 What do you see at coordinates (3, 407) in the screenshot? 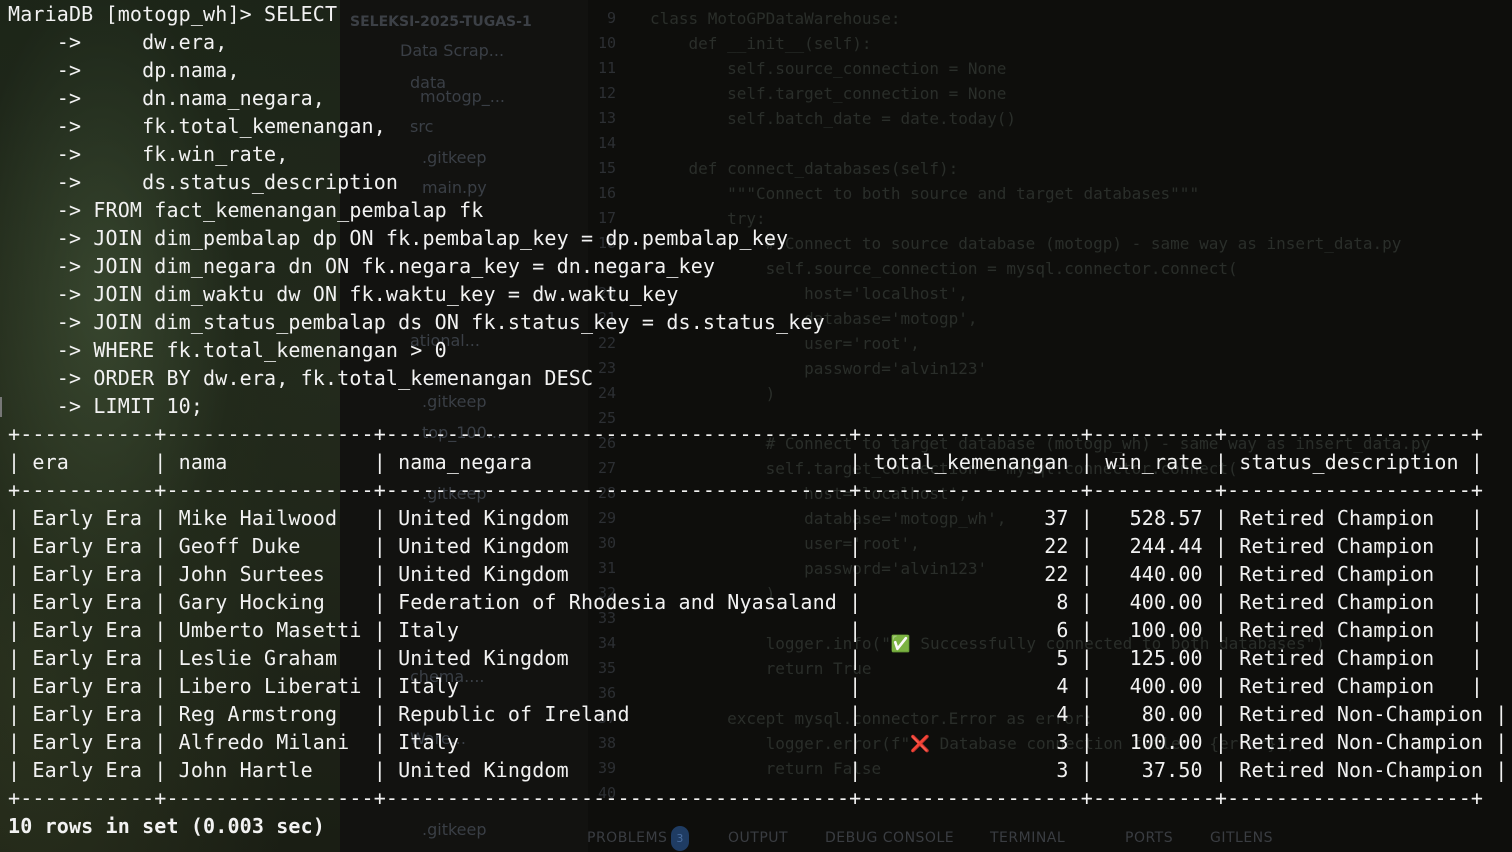
I see `terminal-scroll-marker` at bounding box center [3, 407].